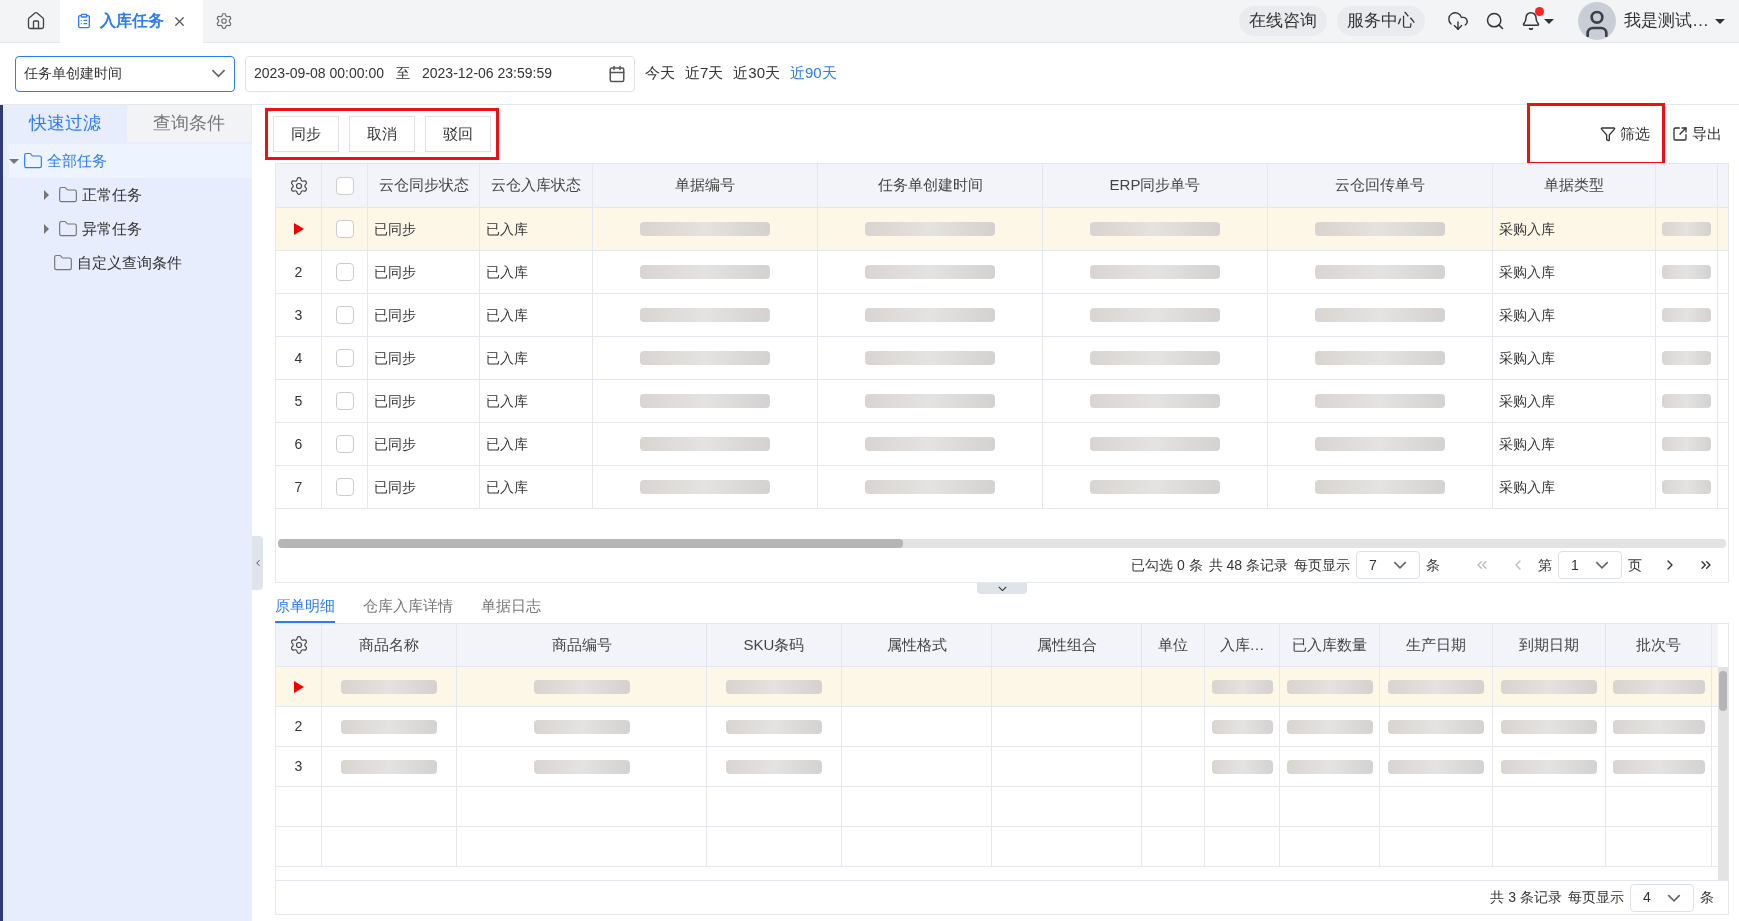  I want to click on column-header: 已入库数量, so click(1329, 645).